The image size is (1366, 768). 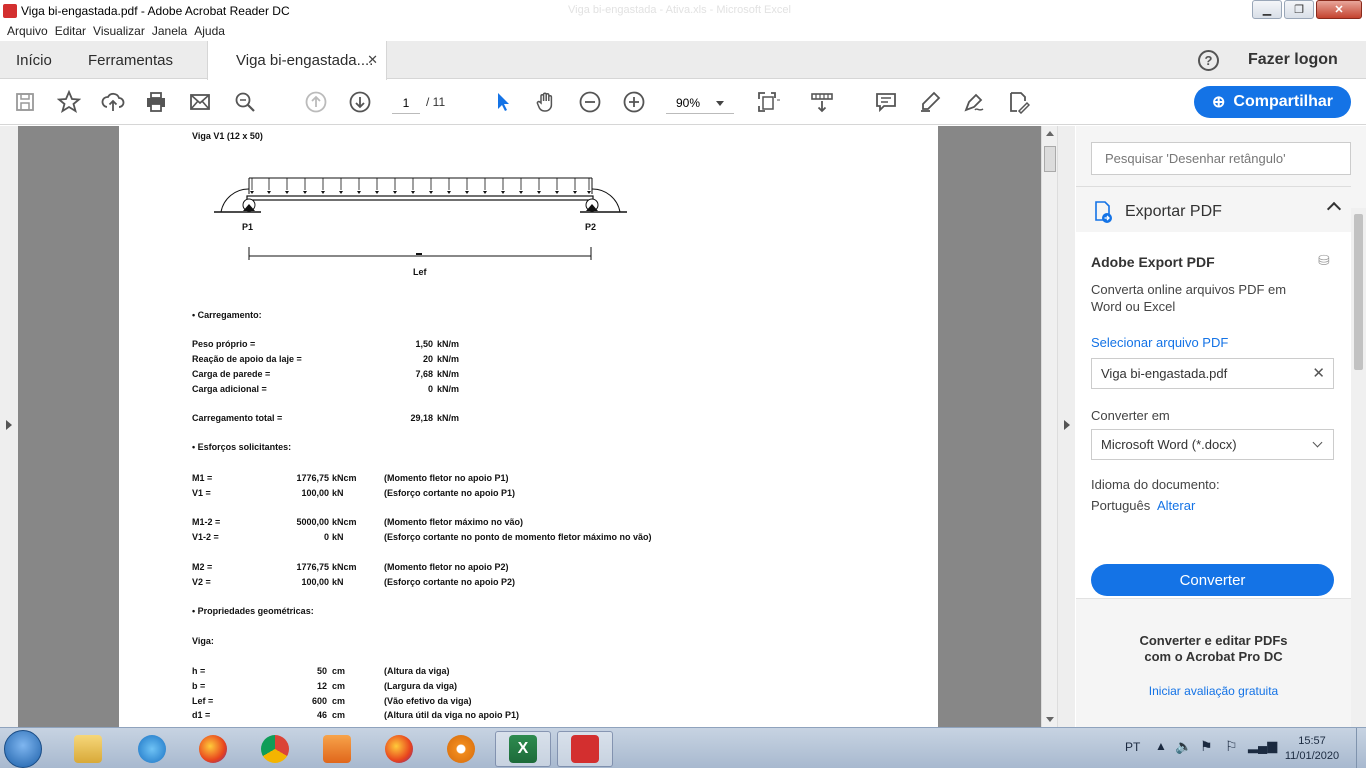 What do you see at coordinates (420, 272) in the screenshot?
I see `span-label: Lef` at bounding box center [420, 272].